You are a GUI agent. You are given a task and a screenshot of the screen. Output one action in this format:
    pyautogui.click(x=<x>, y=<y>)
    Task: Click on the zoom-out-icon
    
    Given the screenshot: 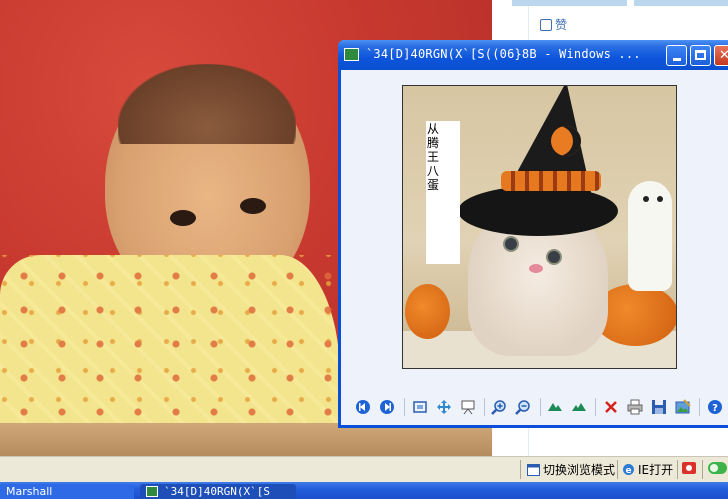 What is the action you would take?
    pyautogui.click(x=523, y=407)
    